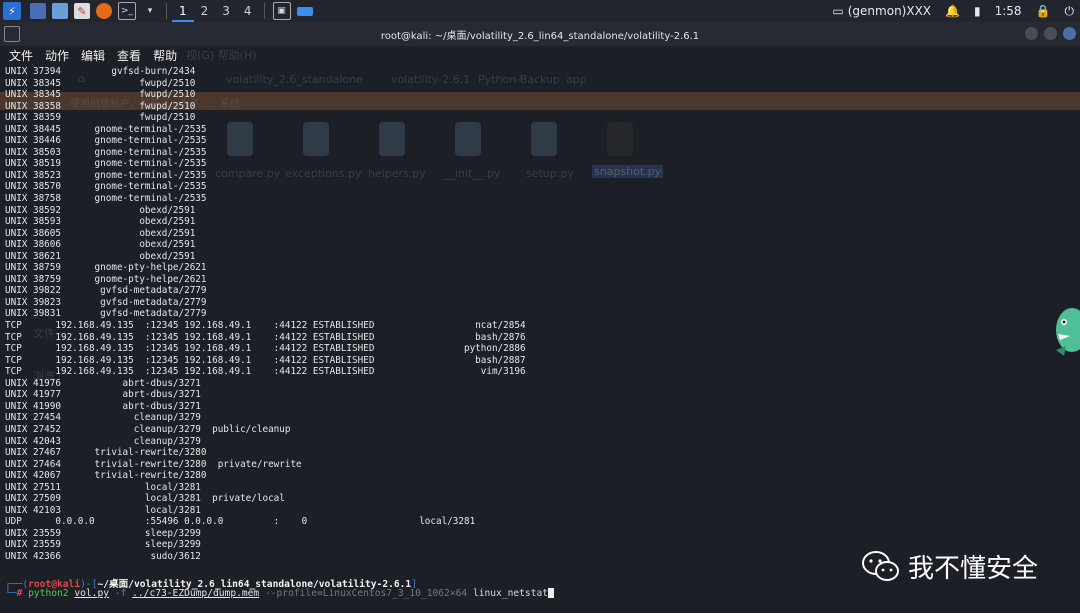 The height and width of the screenshot is (613, 1080). I want to click on terminal-line: UNIX 42067 trivial-rewrite/3280, so click(106, 476).